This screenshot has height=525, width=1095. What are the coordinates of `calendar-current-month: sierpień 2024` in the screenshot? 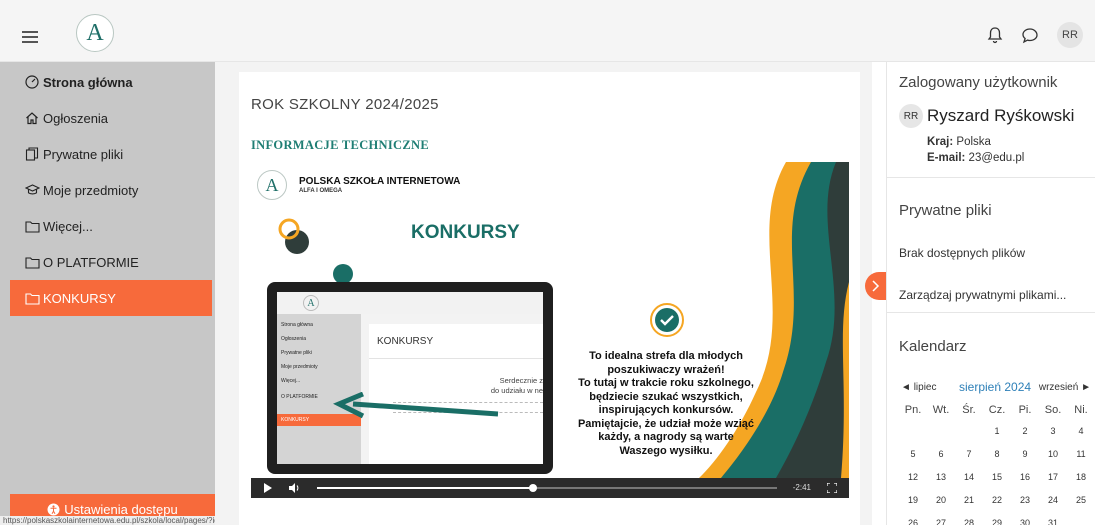 It's located at (995, 387).